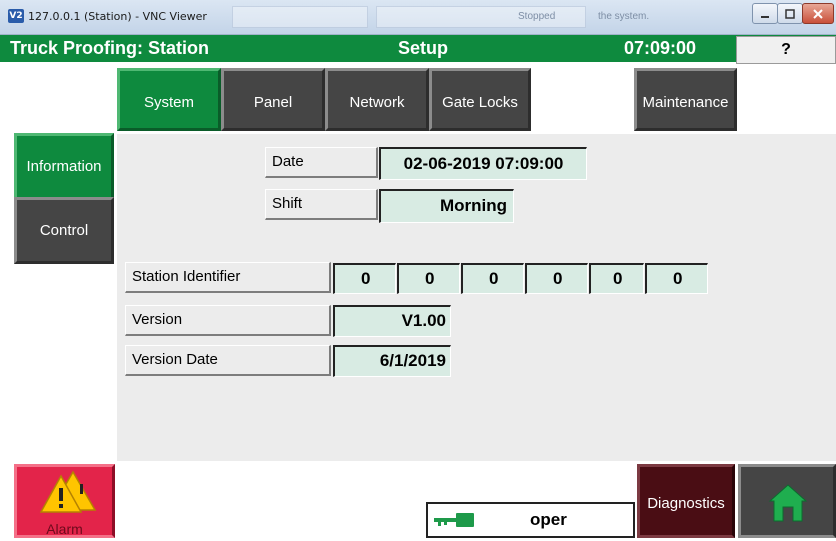 This screenshot has height=541, width=836. Describe the element at coordinates (228, 277) in the screenshot. I see `station-identifier-label: Station Identifier` at that location.